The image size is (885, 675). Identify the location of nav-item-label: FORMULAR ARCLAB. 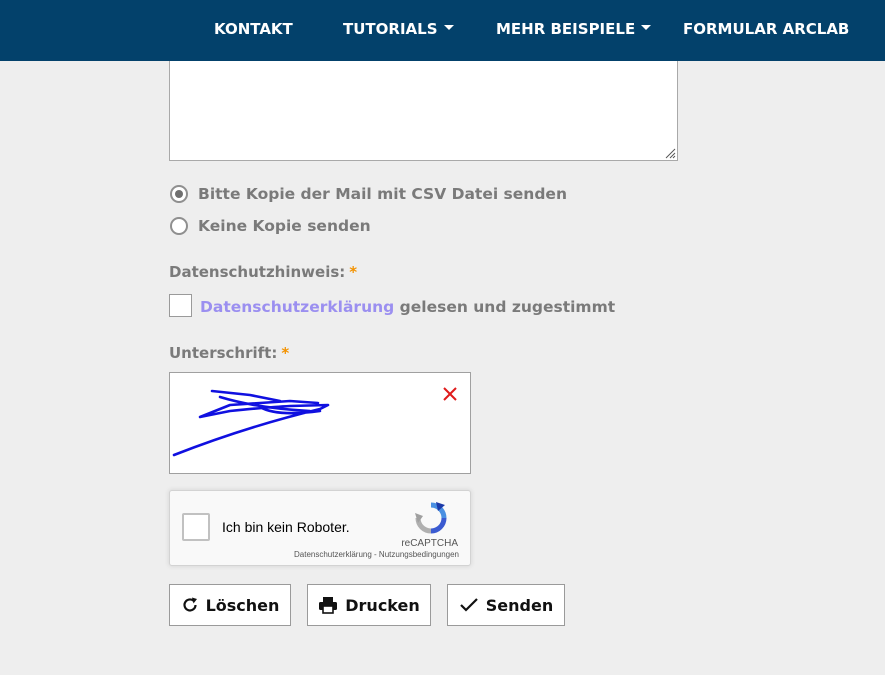
(766, 29).